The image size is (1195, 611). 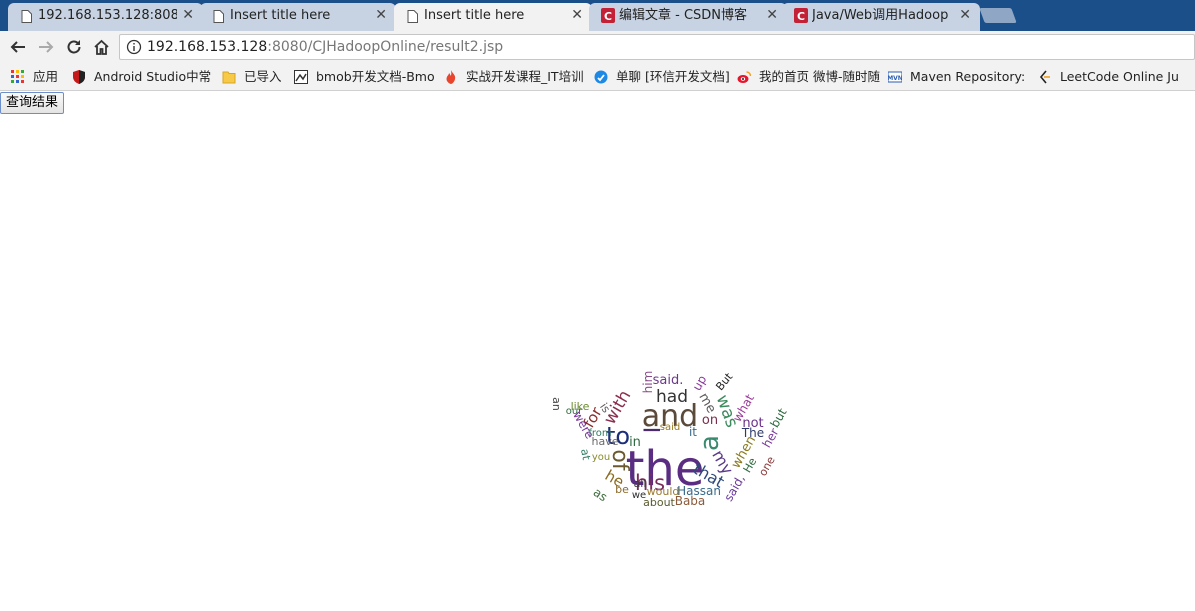 I want to click on word-cloud-word: one, so click(x=767, y=466).